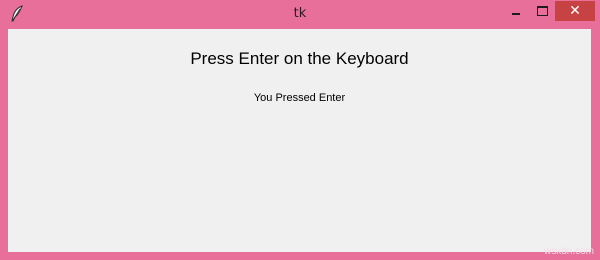 Image resolution: width=600 pixels, height=260 pixels. I want to click on close-icon: ✕, so click(575, 11).